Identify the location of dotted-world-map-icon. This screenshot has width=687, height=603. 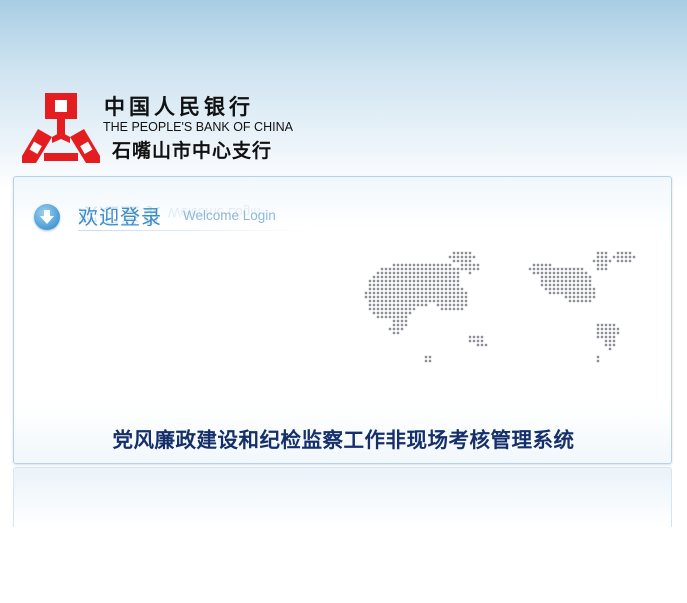
(500, 307).